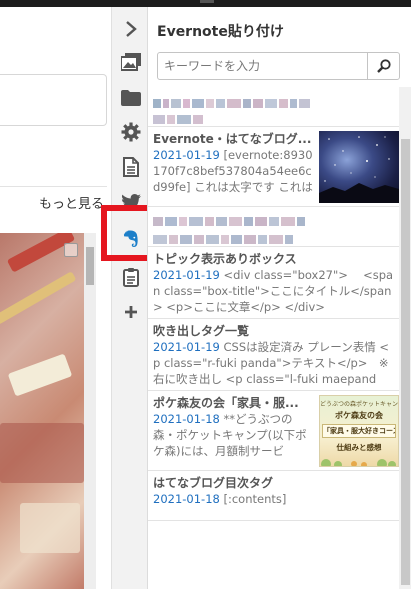 This screenshot has height=589, width=411. I want to click on panel-scrollbar, so click(405, 338).